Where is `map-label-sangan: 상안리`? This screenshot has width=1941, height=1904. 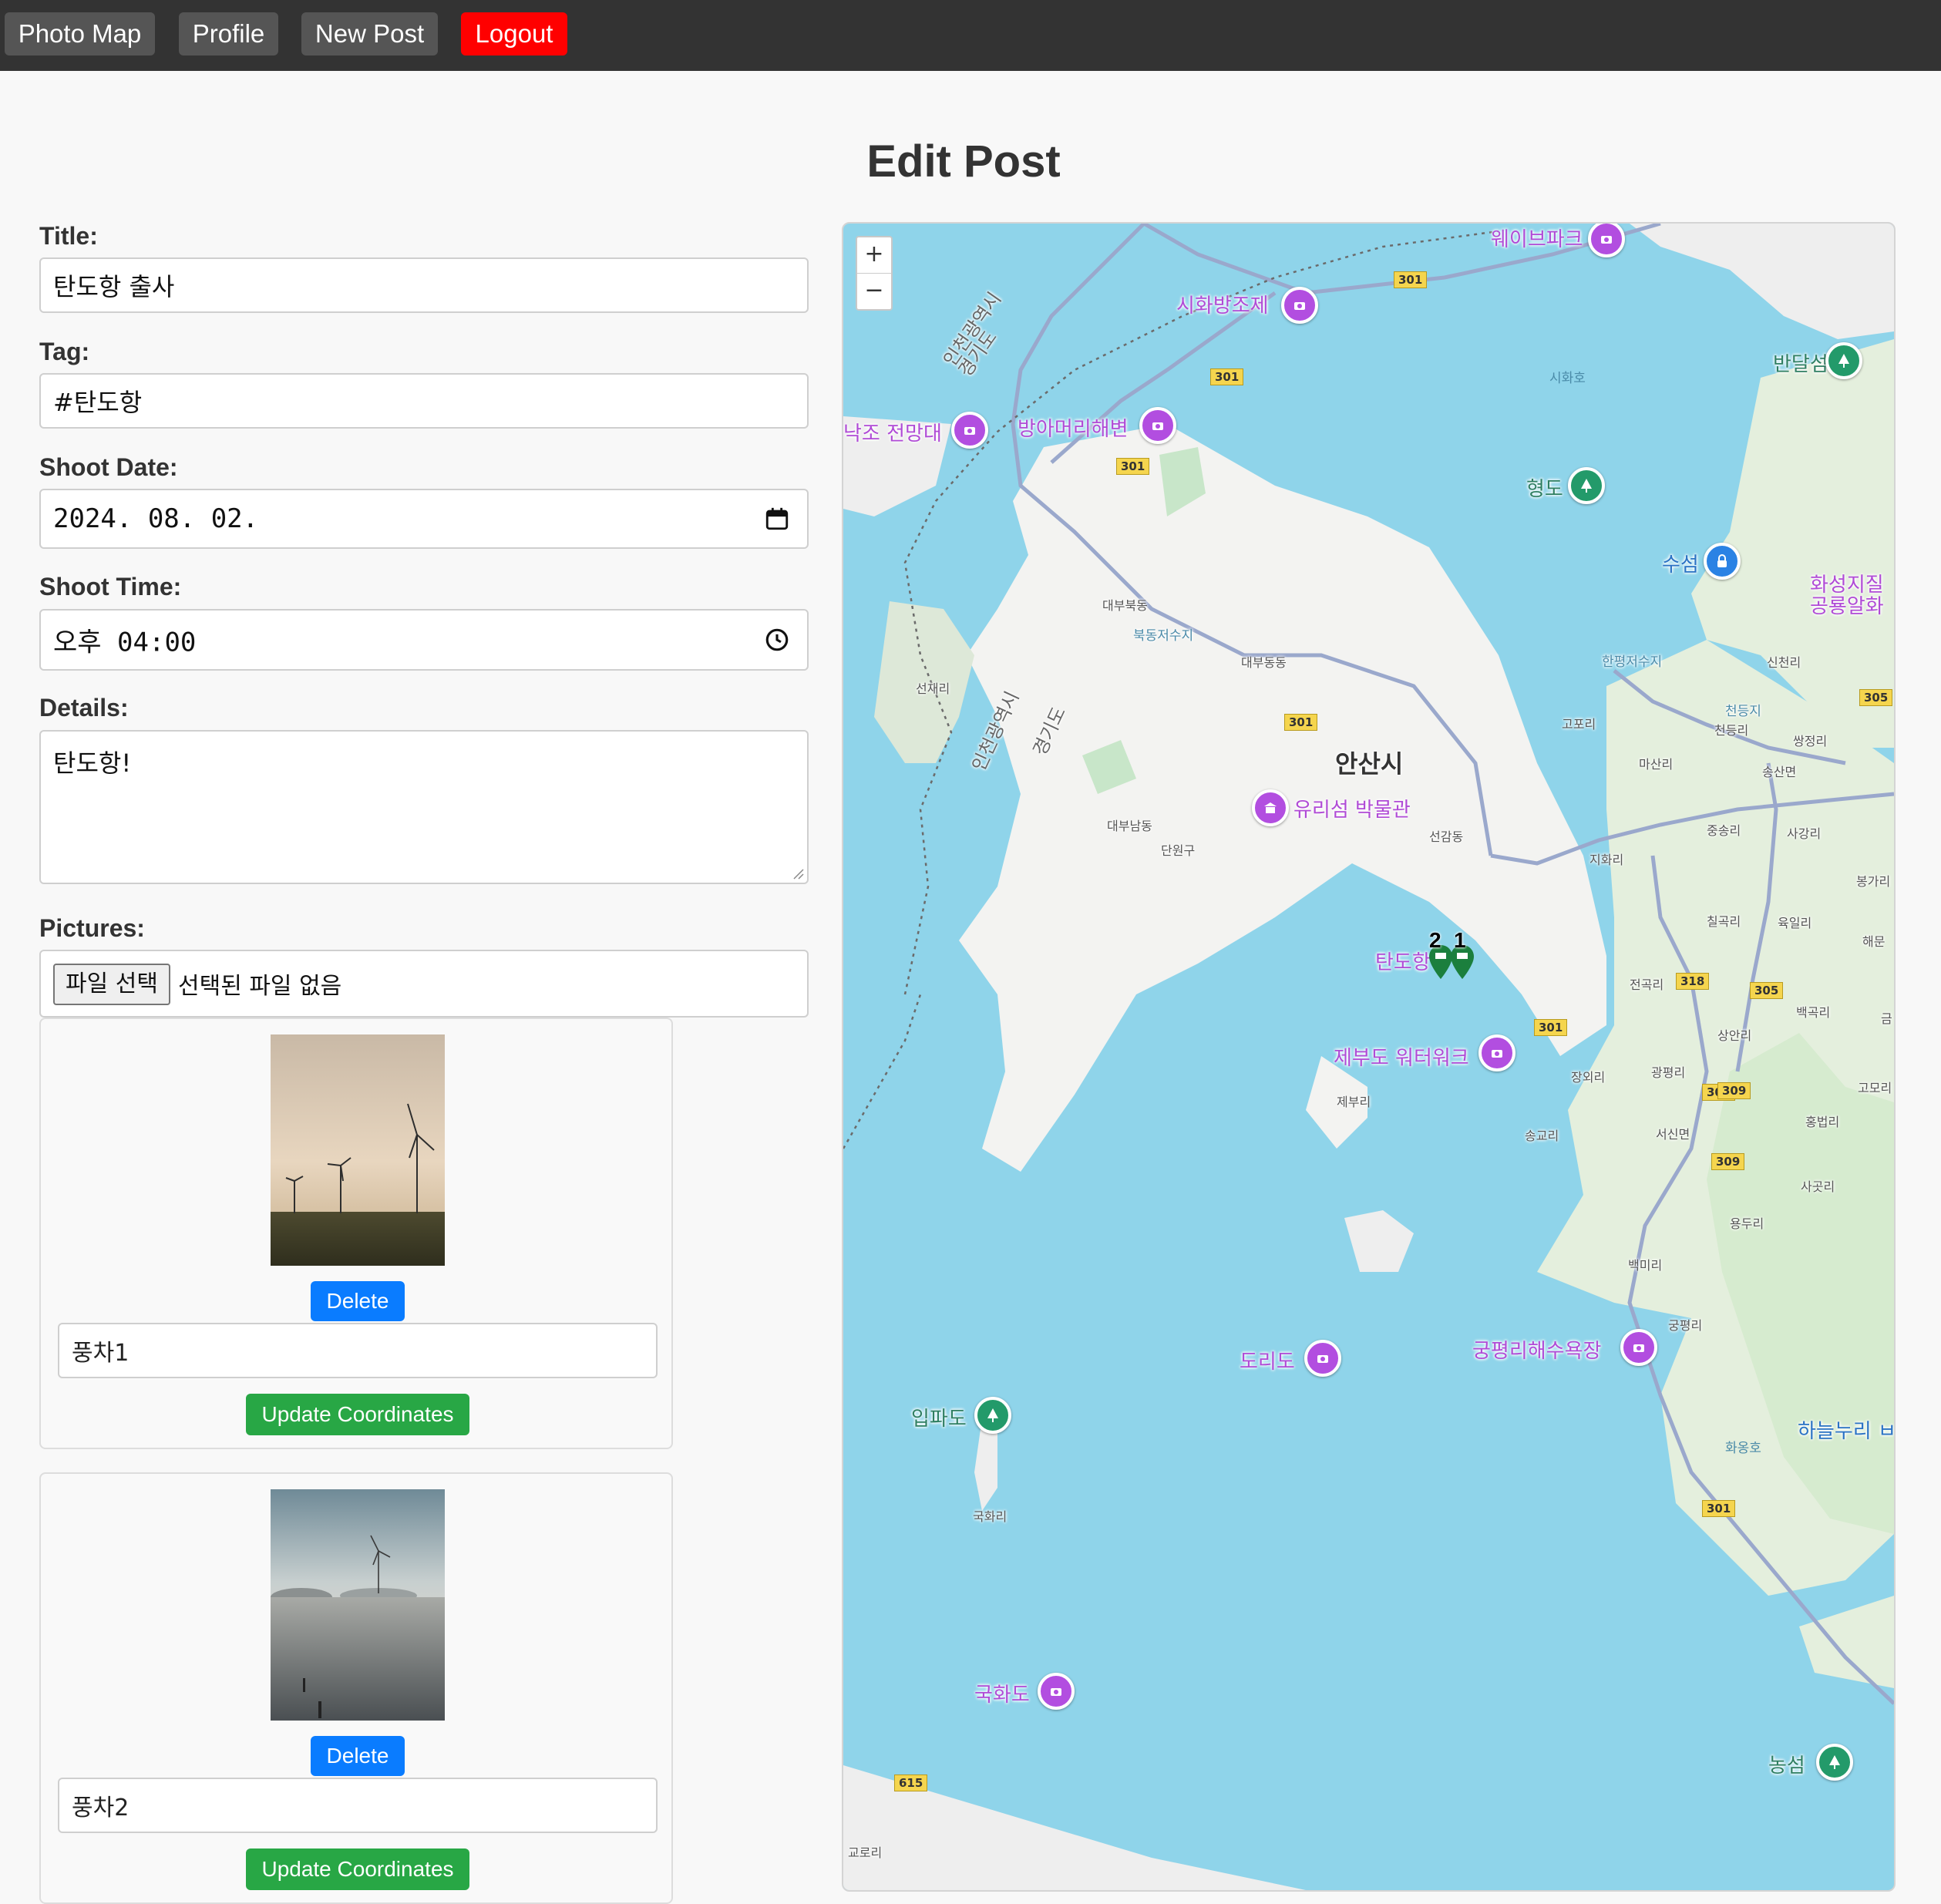 map-label-sangan: 상안리 is located at coordinates (1734, 1035).